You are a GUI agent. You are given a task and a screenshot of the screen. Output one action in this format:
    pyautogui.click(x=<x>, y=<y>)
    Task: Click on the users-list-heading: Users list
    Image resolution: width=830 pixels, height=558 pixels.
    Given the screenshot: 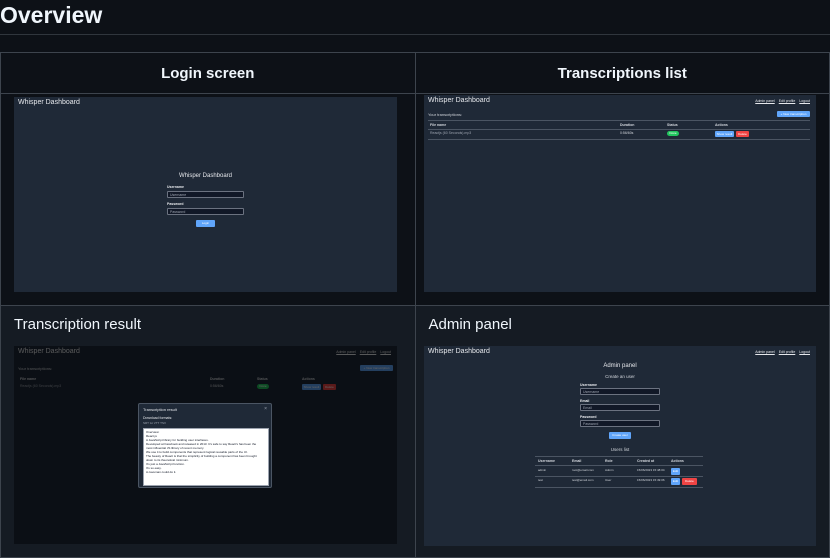 What is the action you would take?
    pyautogui.click(x=620, y=449)
    